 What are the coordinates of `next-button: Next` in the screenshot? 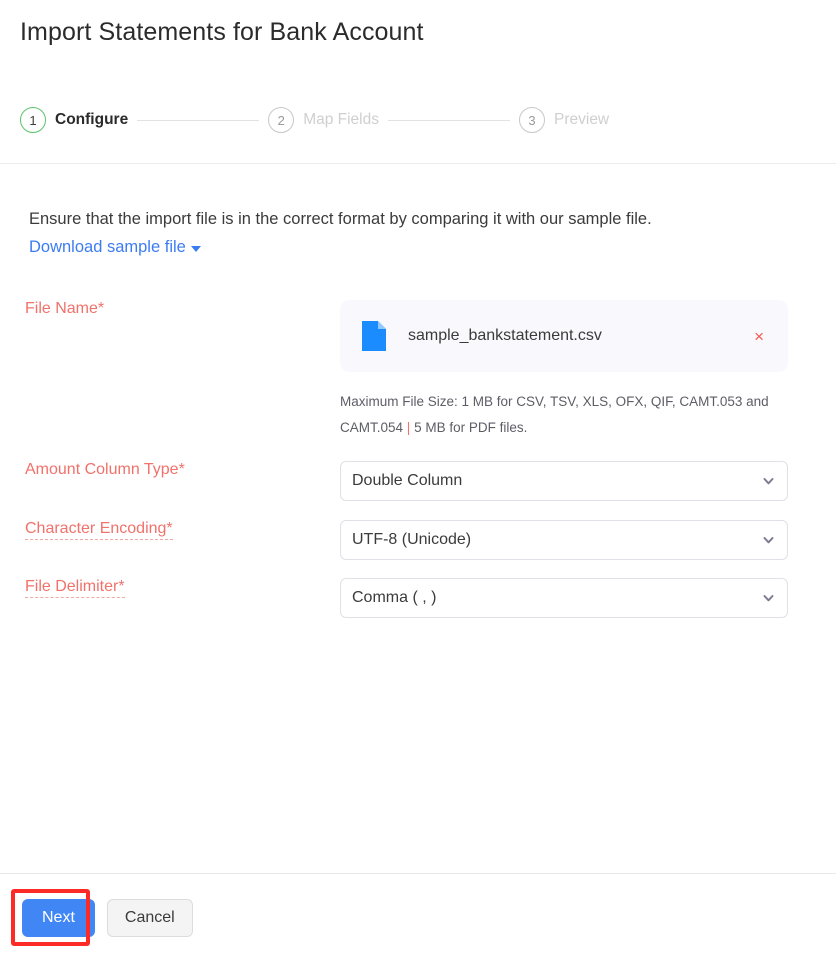 It's located at (58, 918).